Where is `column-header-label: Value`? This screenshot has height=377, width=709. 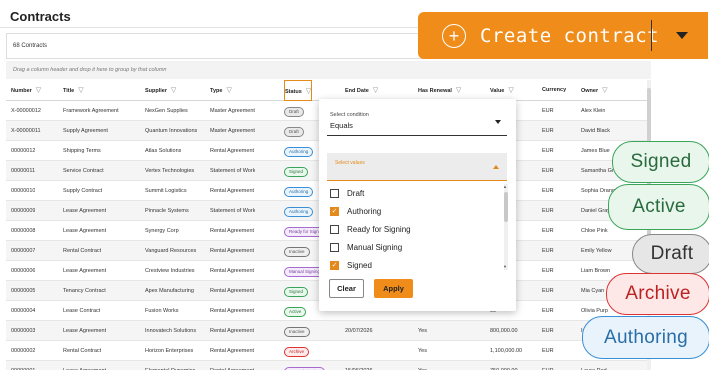 column-header-label: Value is located at coordinates (497, 91).